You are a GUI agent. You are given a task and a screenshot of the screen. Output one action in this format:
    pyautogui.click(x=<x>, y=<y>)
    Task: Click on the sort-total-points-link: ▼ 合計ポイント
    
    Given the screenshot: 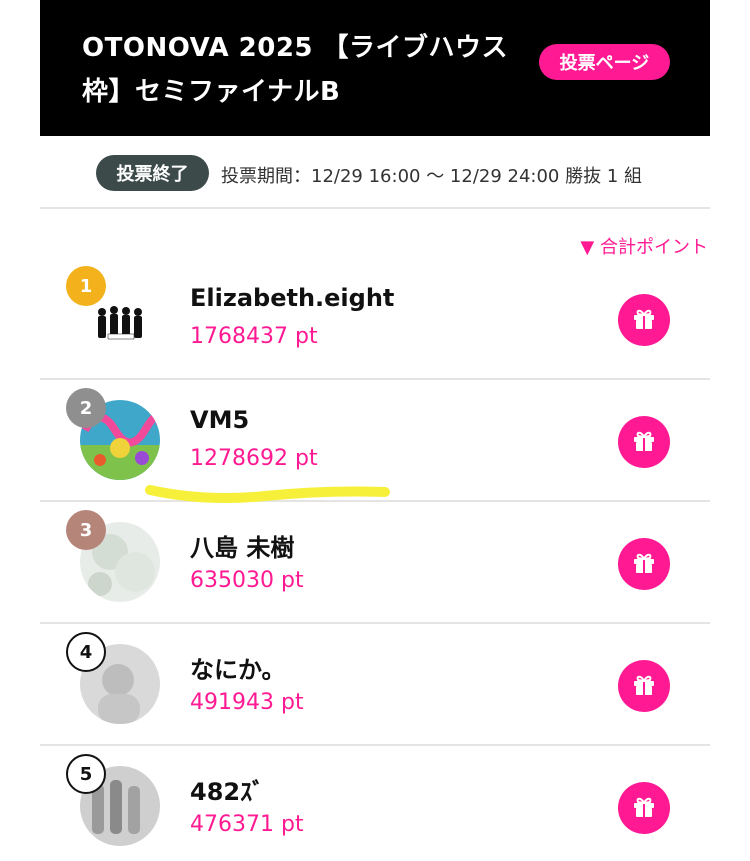 What is the action you would take?
    pyautogui.click(x=644, y=246)
    